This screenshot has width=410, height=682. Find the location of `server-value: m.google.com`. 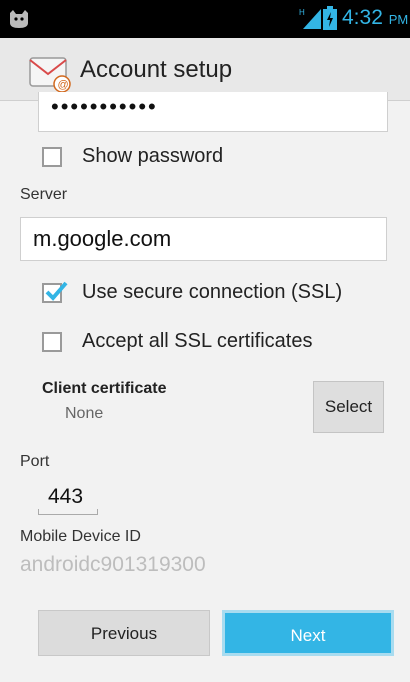

server-value: m.google.com is located at coordinates (102, 238).